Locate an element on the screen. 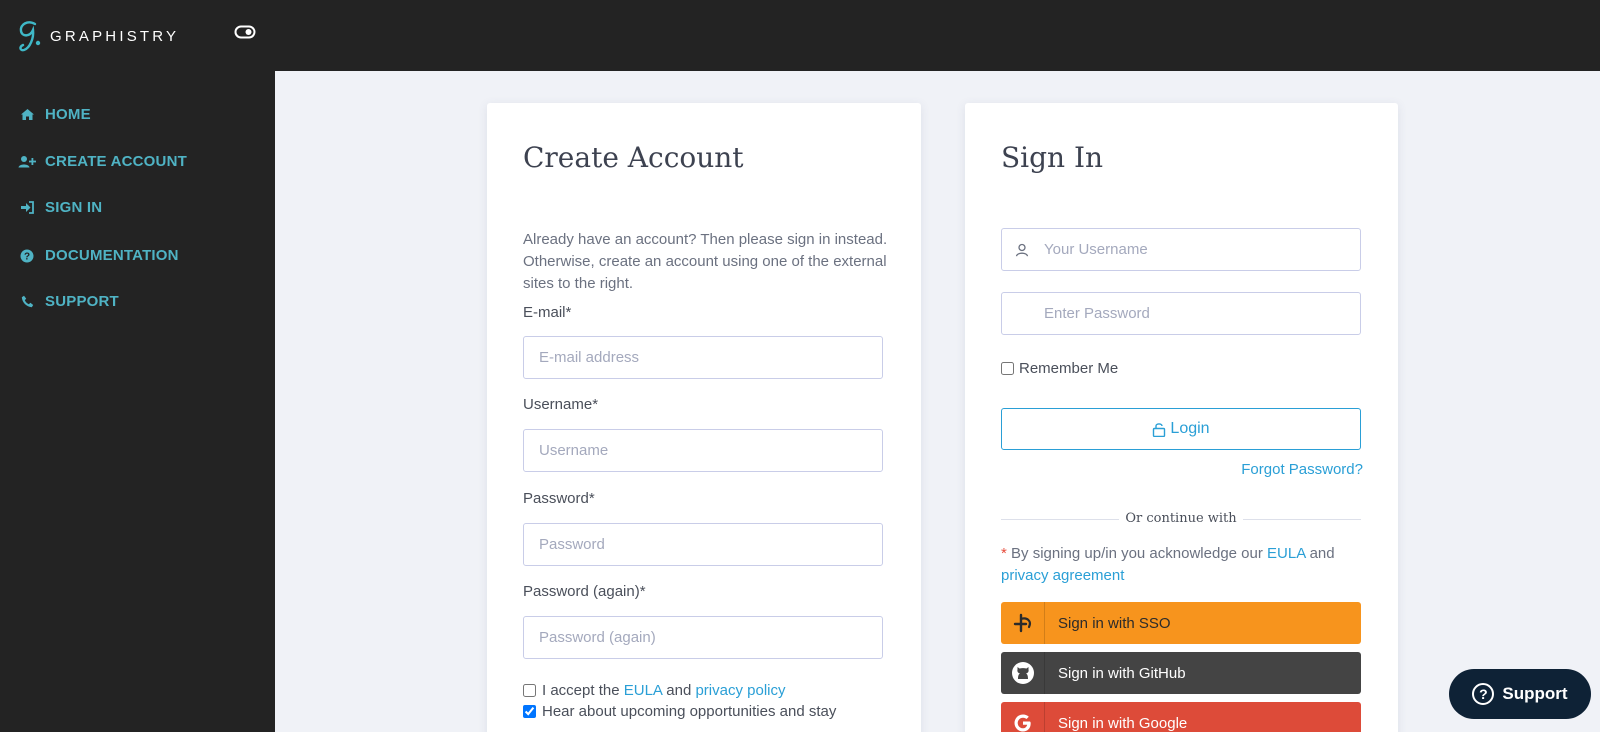 The width and height of the screenshot is (1600, 732). sso-label: Sign in with SSO is located at coordinates (1114, 623).